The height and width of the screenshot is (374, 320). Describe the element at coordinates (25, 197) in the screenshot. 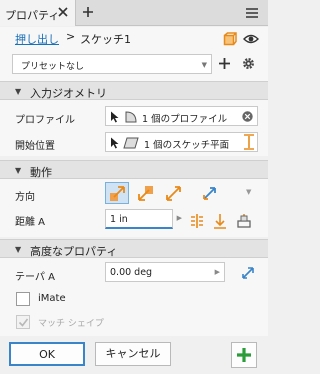

I see `direction-label: 方向` at that location.